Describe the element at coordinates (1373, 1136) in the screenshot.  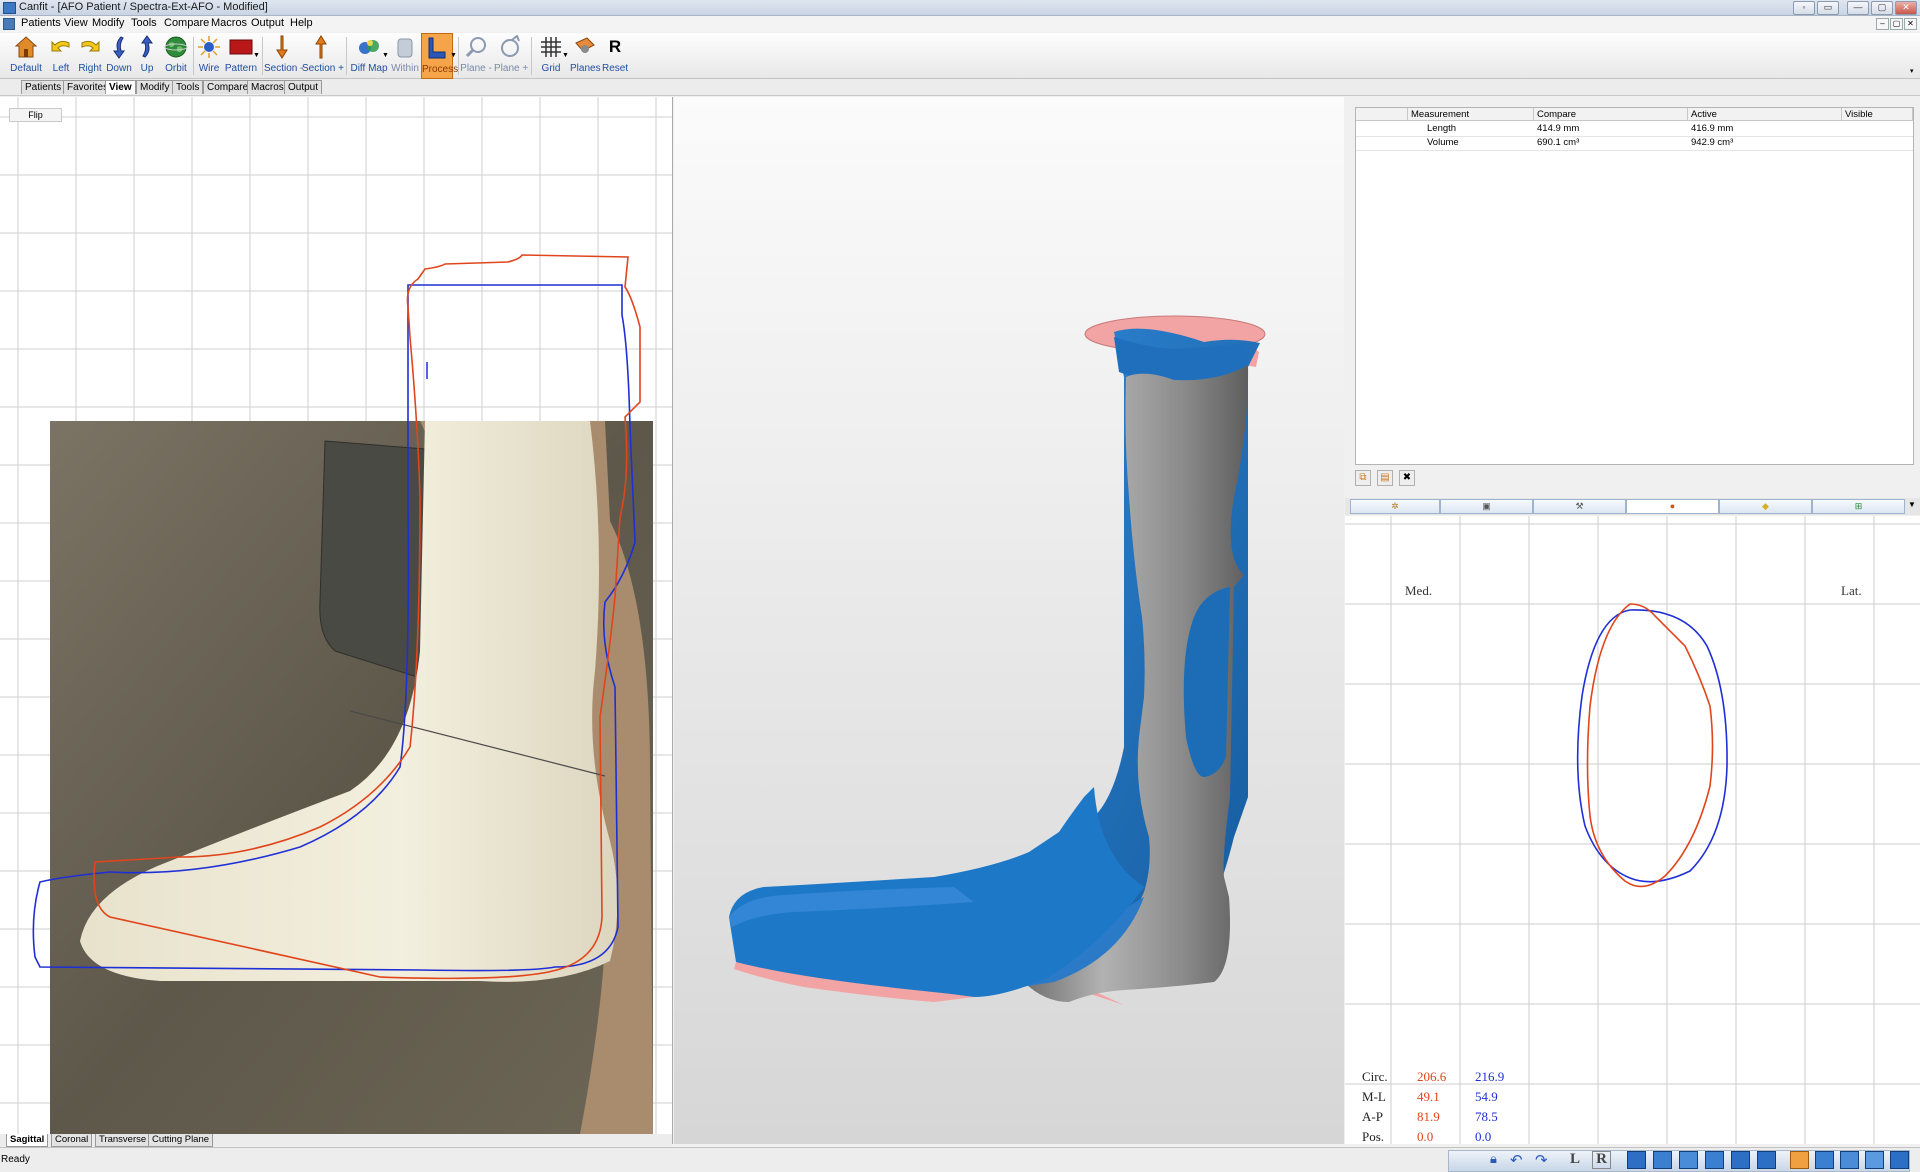
I see `stat-label: Pos.` at that location.